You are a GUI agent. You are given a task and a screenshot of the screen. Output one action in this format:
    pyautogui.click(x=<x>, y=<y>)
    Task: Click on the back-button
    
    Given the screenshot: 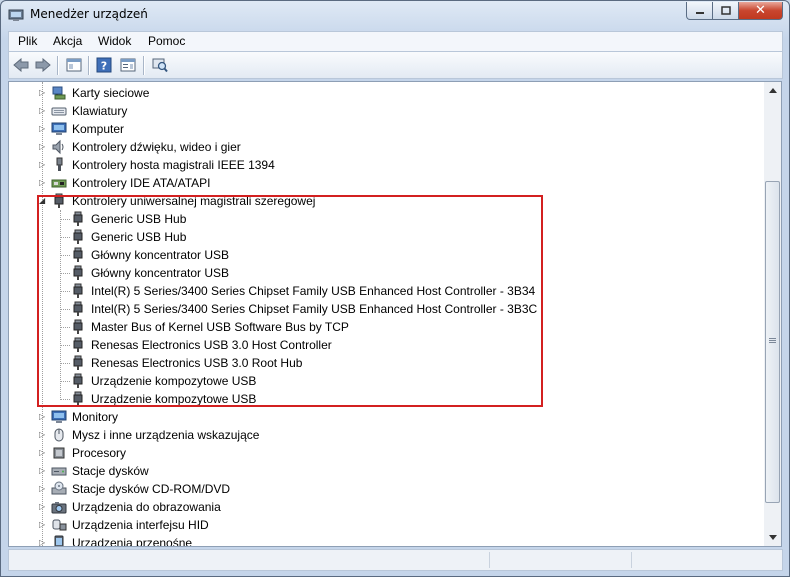 What is the action you would take?
    pyautogui.click(x=21, y=65)
    